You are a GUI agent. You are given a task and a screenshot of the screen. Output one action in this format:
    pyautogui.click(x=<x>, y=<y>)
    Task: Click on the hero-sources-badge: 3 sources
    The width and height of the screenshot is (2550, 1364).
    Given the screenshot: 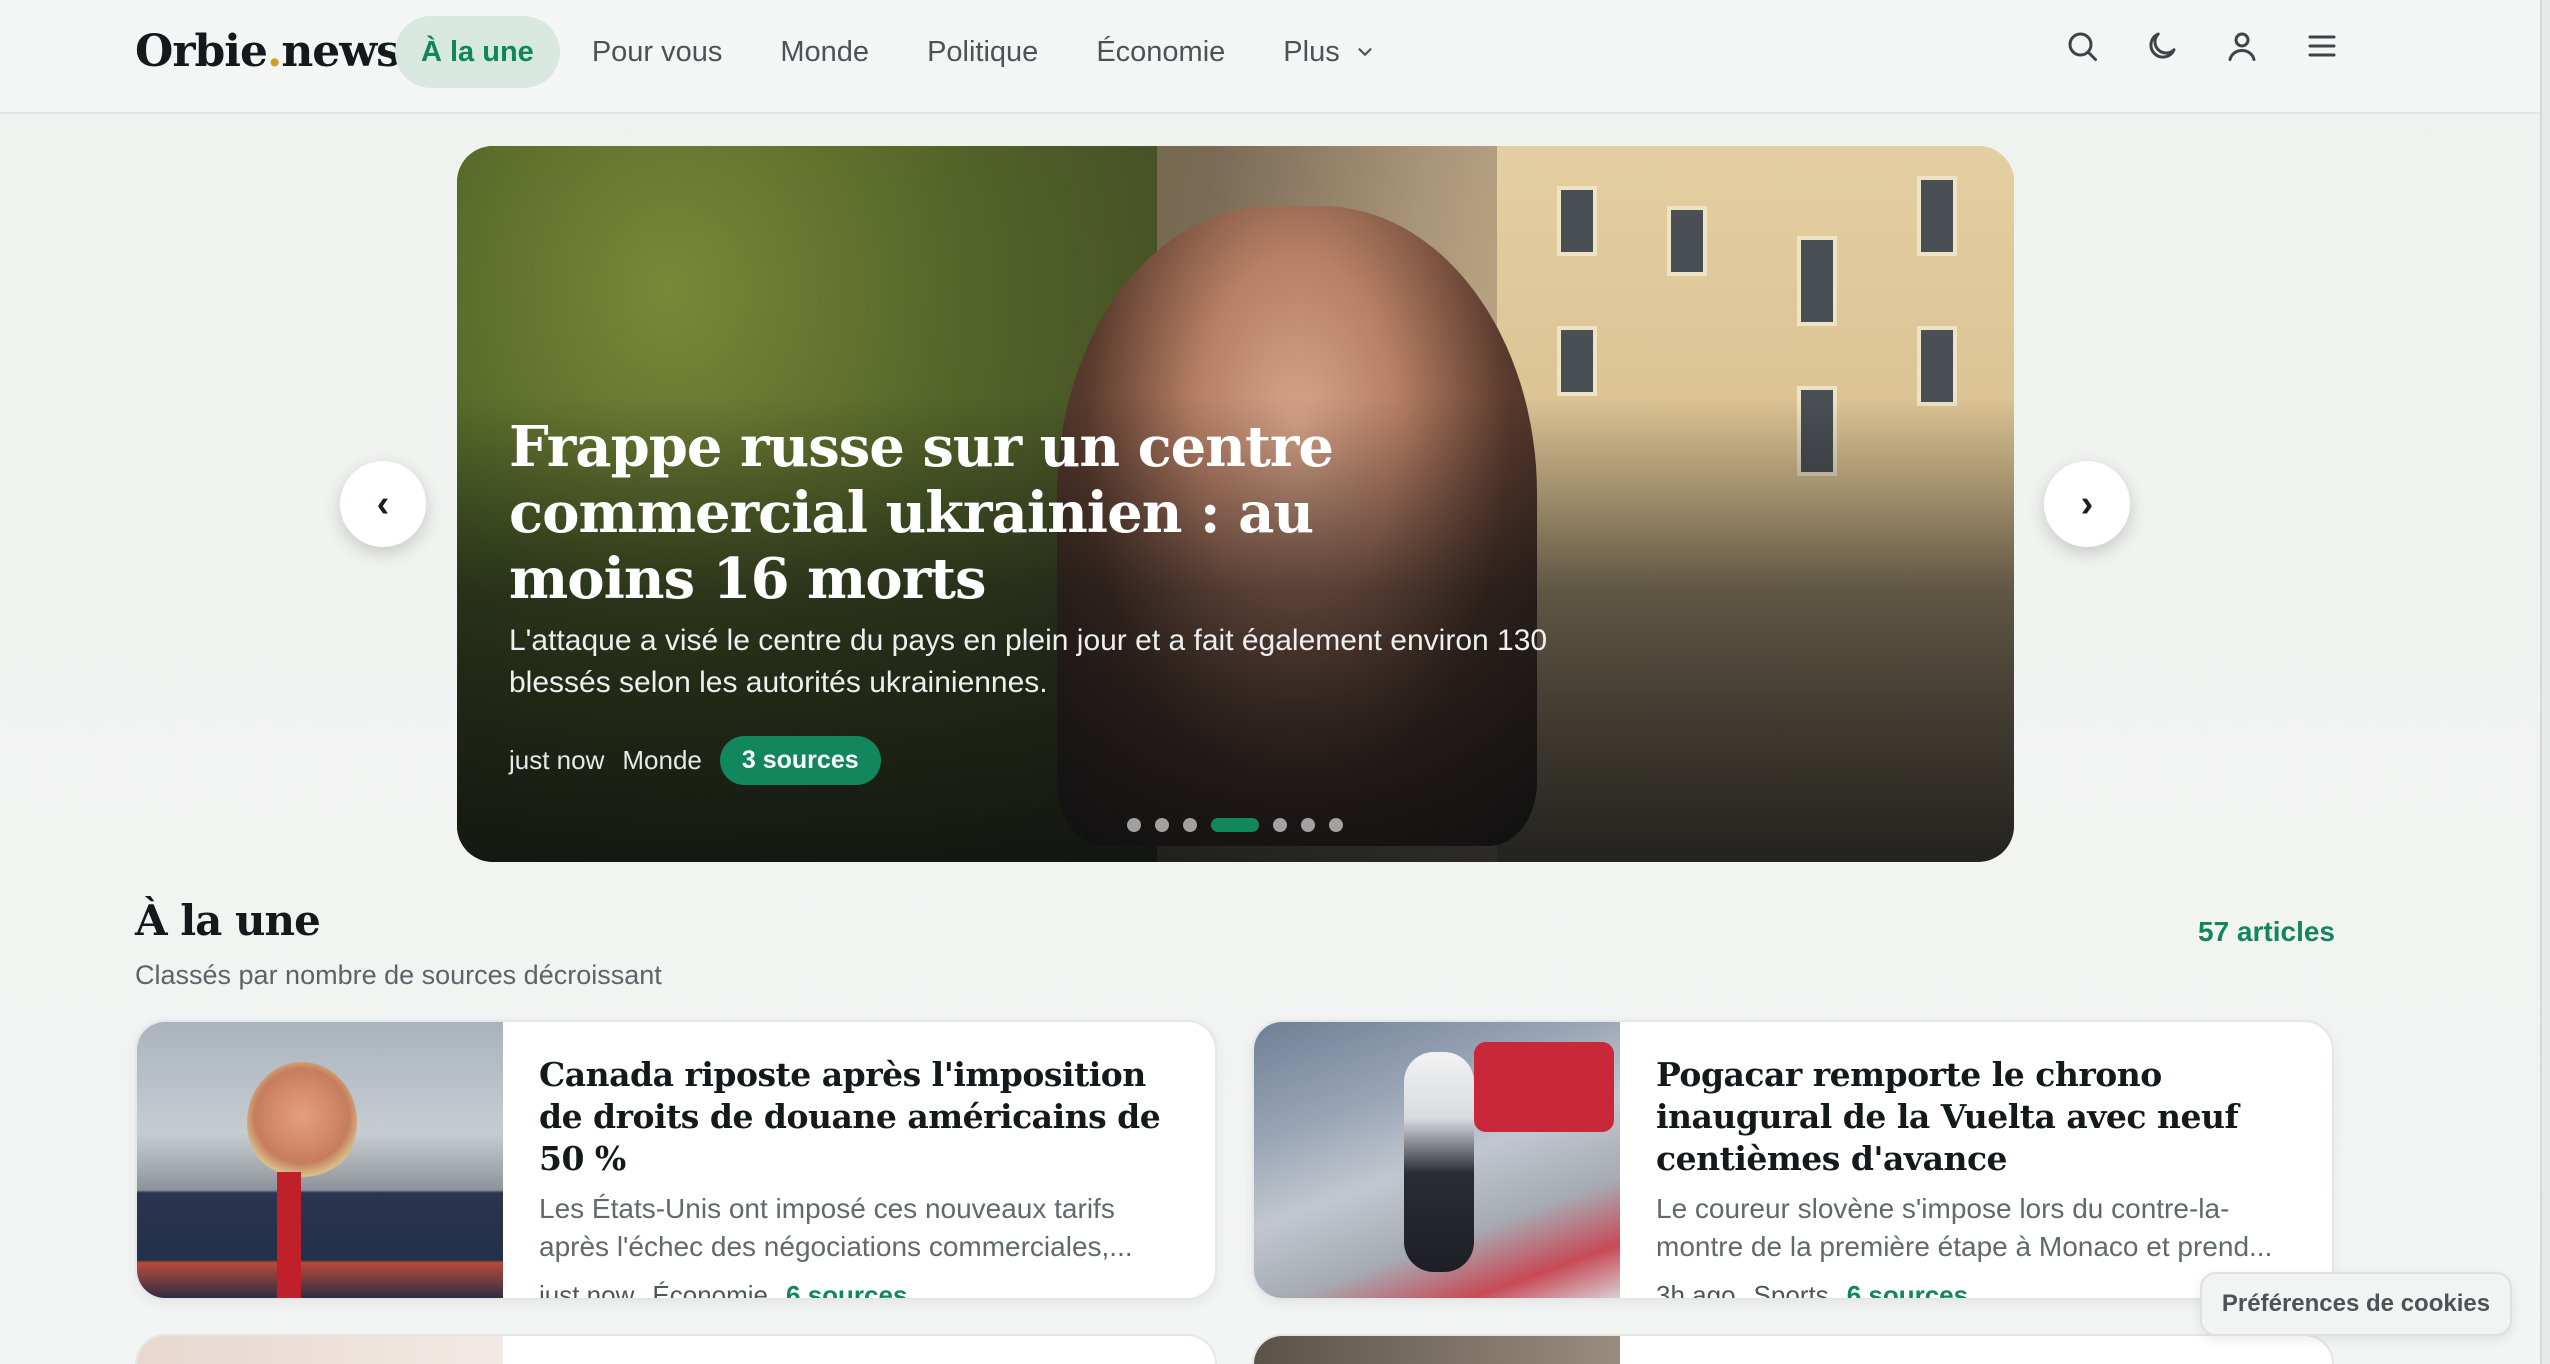 What is the action you would take?
    pyautogui.click(x=800, y=760)
    